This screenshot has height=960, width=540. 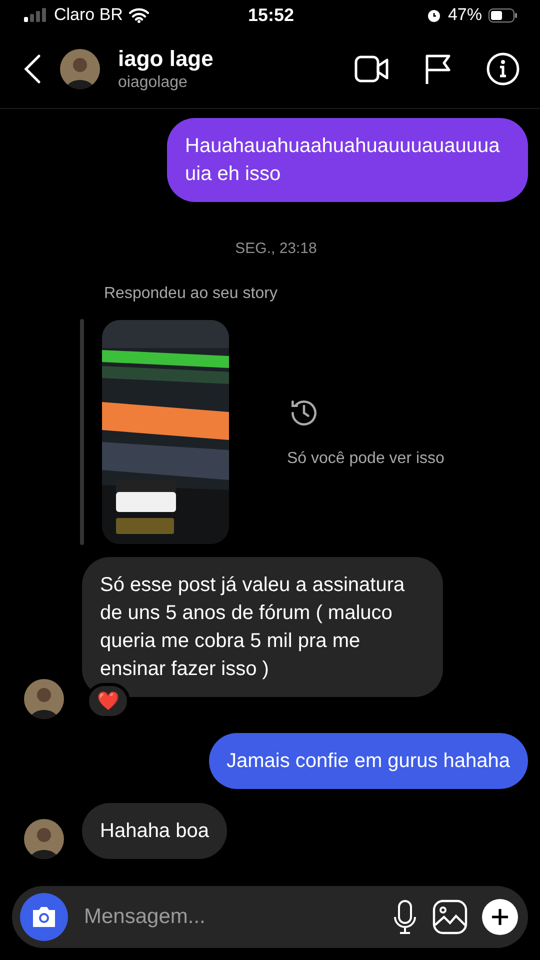 I want to click on wifi-icon, so click(x=138, y=15).